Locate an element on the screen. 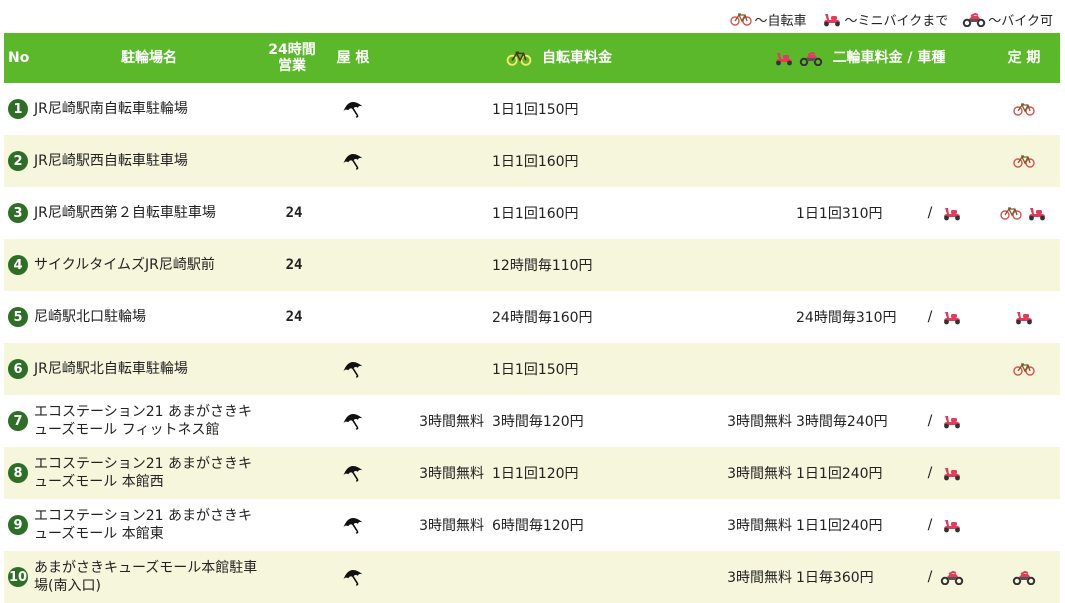  moto-fee: 1日毎360円 is located at coordinates (835, 578).